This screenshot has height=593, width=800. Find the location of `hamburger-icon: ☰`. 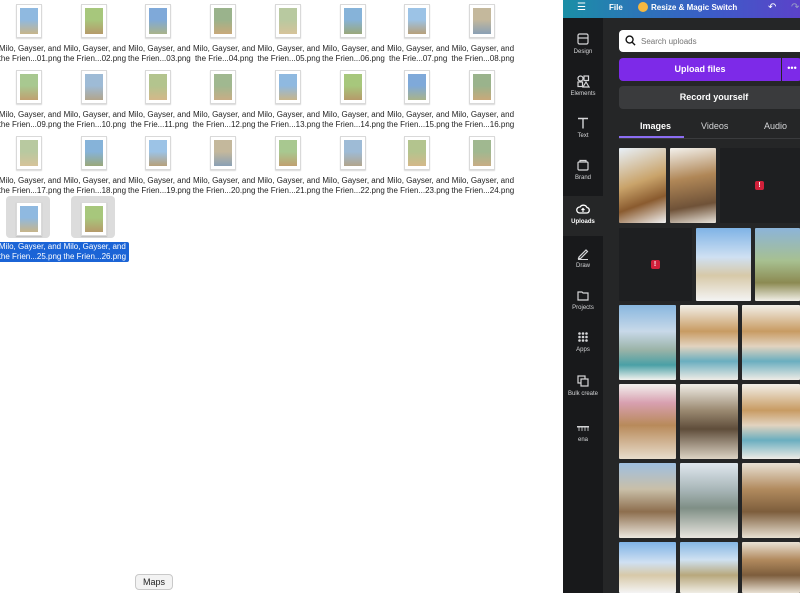

hamburger-icon: ☰ is located at coordinates (581, 7).